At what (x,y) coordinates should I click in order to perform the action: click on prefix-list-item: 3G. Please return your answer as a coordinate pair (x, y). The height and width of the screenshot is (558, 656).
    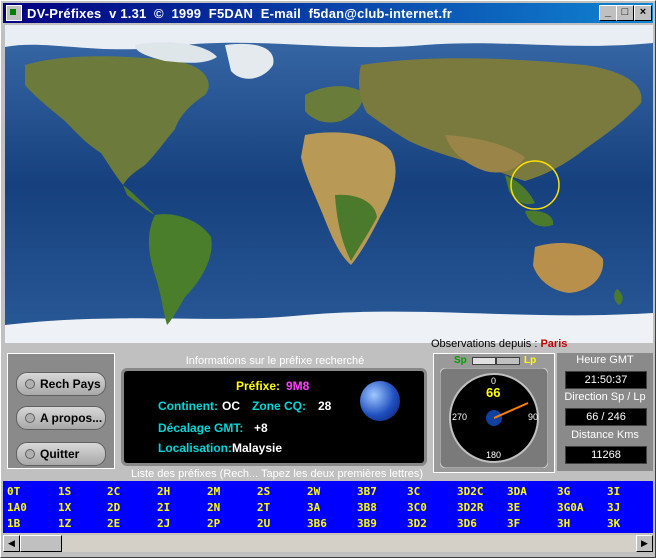
    Looking at the image, I should click on (563, 491).